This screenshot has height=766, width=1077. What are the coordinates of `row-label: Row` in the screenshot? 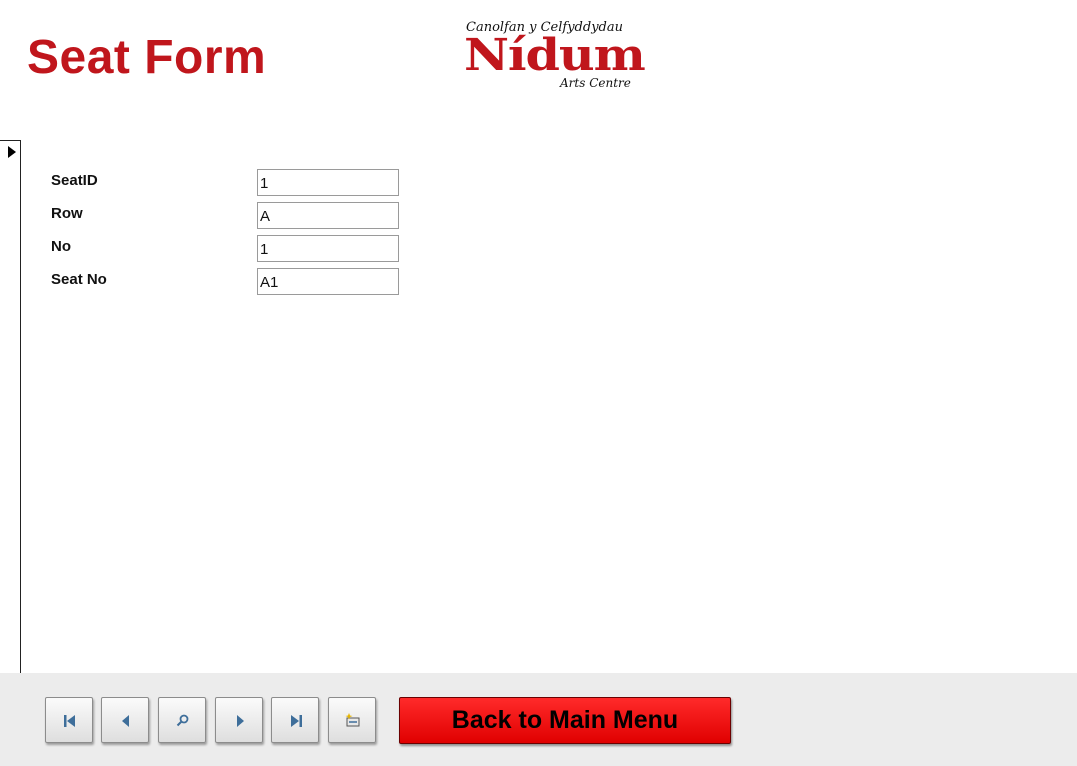 It's located at (67, 213).